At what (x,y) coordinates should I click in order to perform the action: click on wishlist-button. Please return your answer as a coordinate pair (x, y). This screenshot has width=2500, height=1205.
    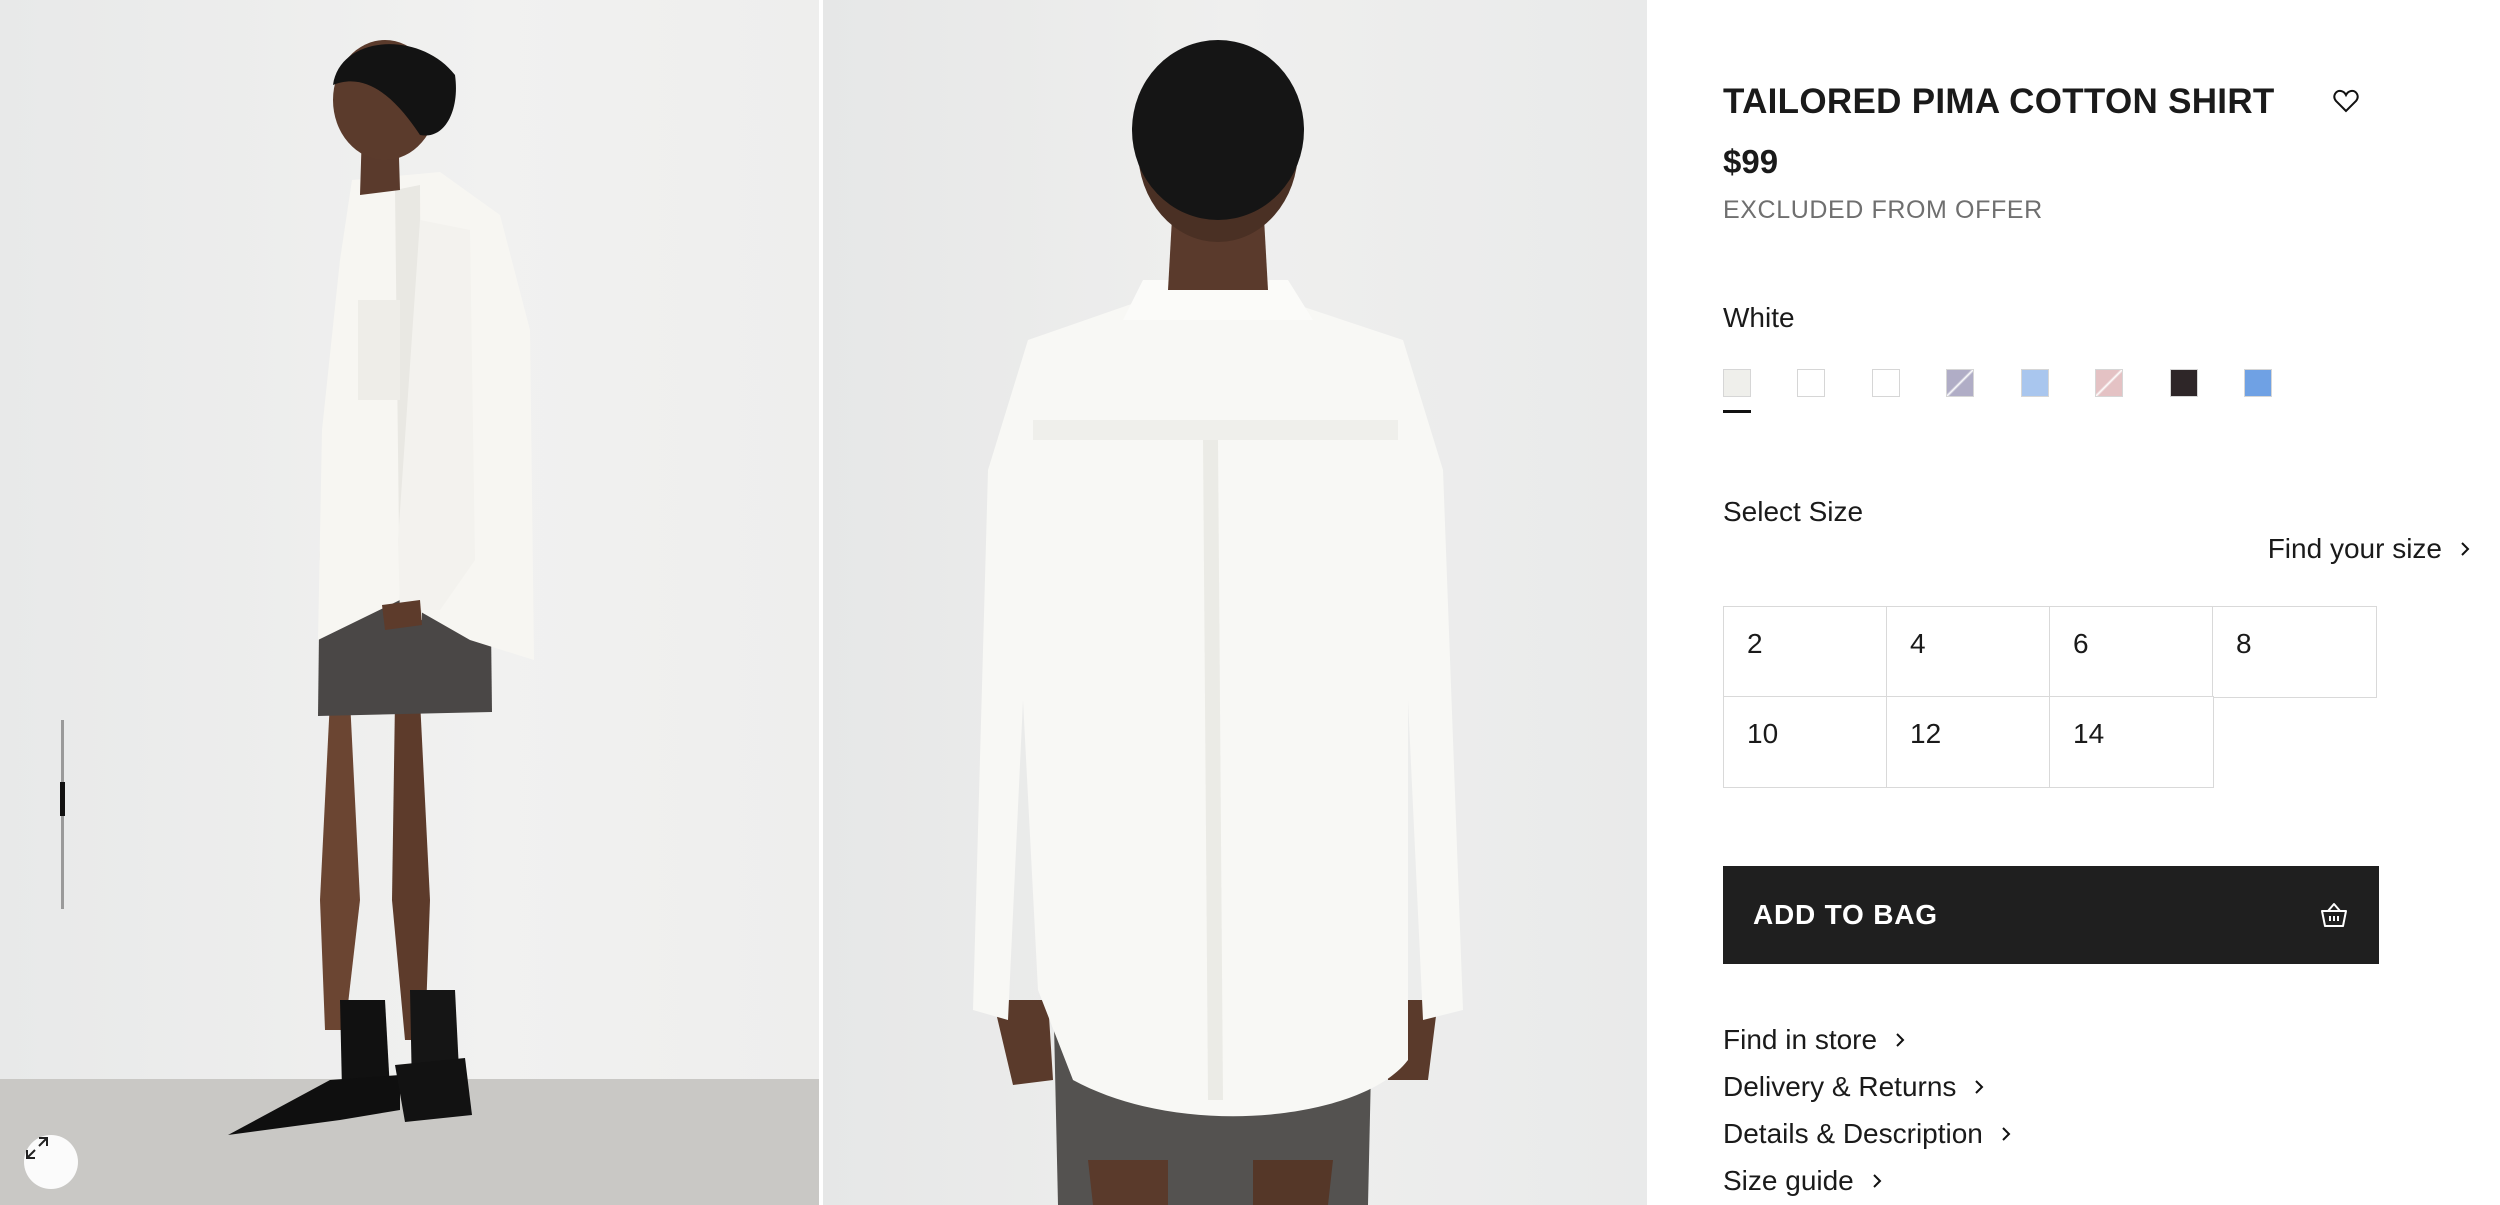
    Looking at the image, I should click on (2346, 101).